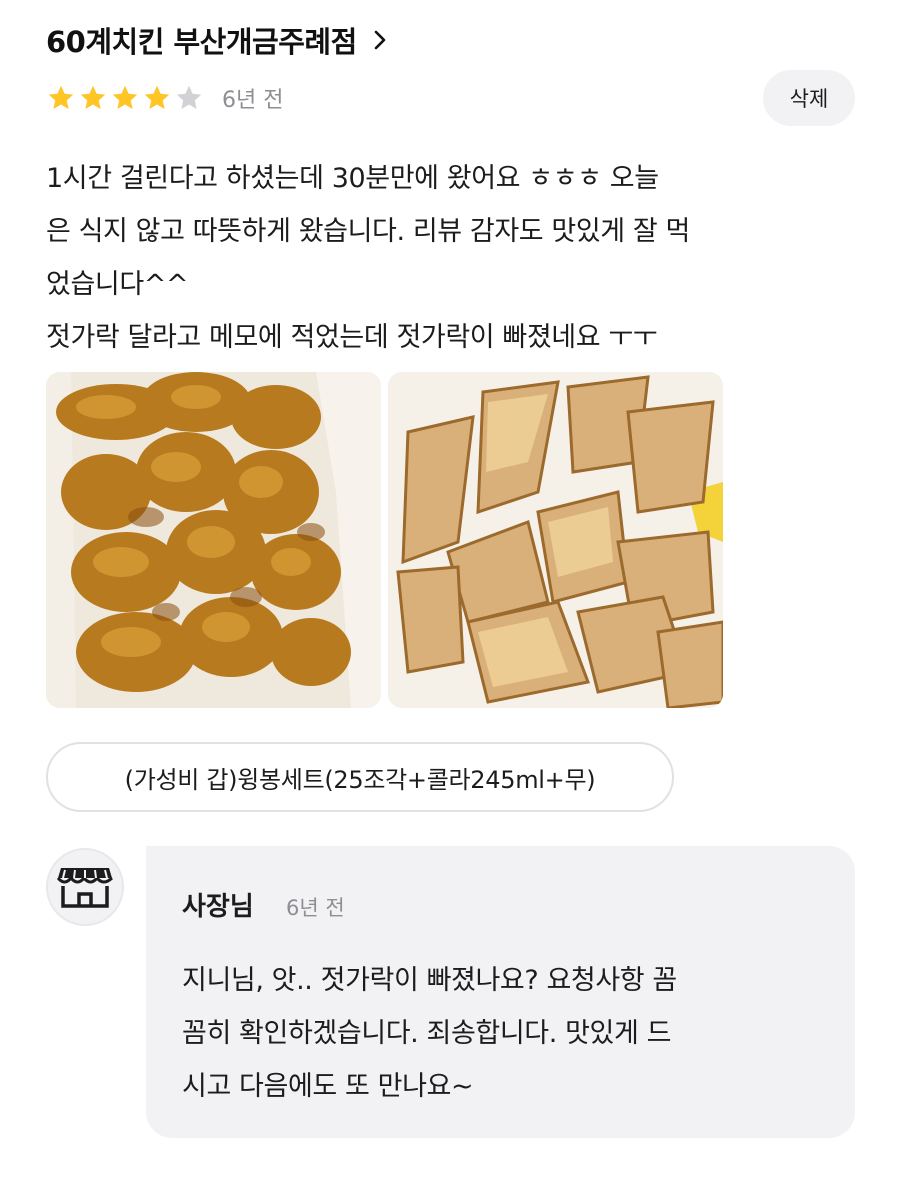 This screenshot has height=1180, width=900. What do you see at coordinates (427, 1033) in the screenshot?
I see `owner-reply-line: 꼼히 확인하겠습니다. 죄송합니다. 맛있게 드` at bounding box center [427, 1033].